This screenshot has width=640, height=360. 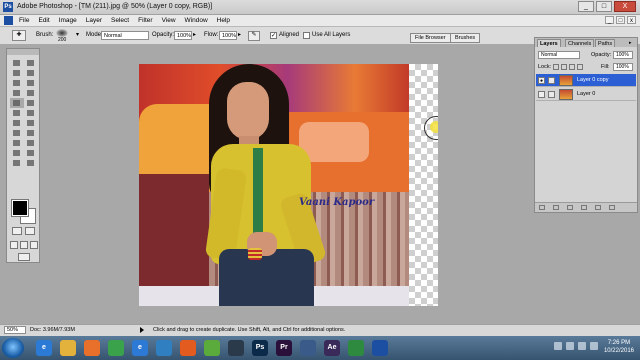 What do you see at coordinates (142, 330) in the screenshot?
I see `status-menu-arrow-icon` at bounding box center [142, 330].